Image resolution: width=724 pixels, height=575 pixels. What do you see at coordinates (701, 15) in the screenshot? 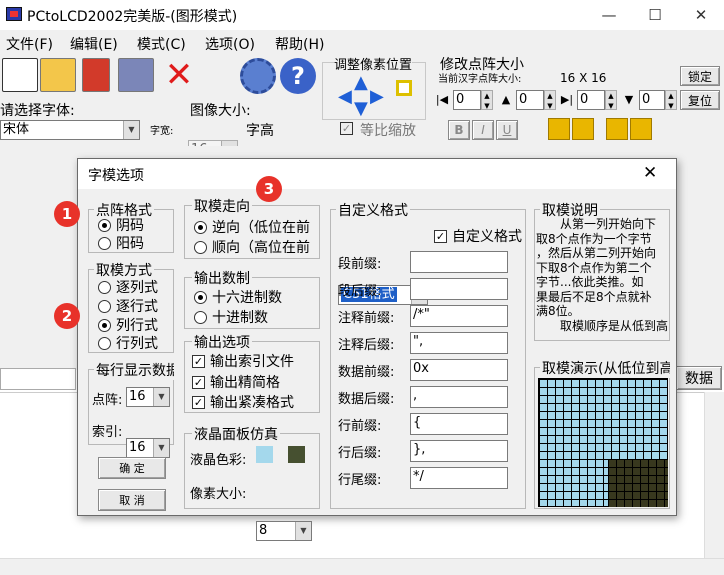
I see `close-button: ✕` at bounding box center [701, 15].